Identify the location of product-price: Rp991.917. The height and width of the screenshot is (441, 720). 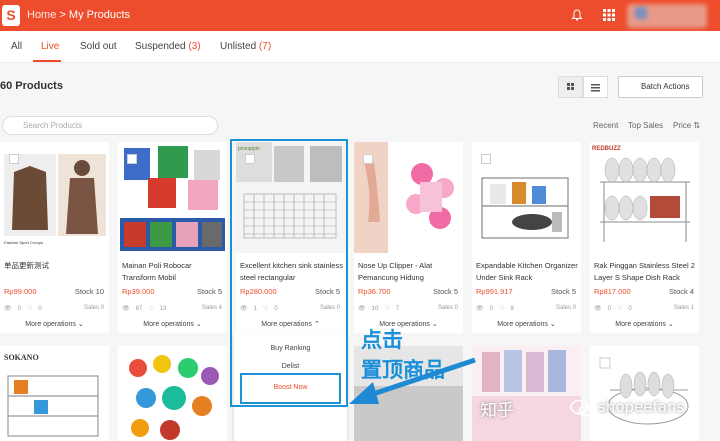
(494, 291).